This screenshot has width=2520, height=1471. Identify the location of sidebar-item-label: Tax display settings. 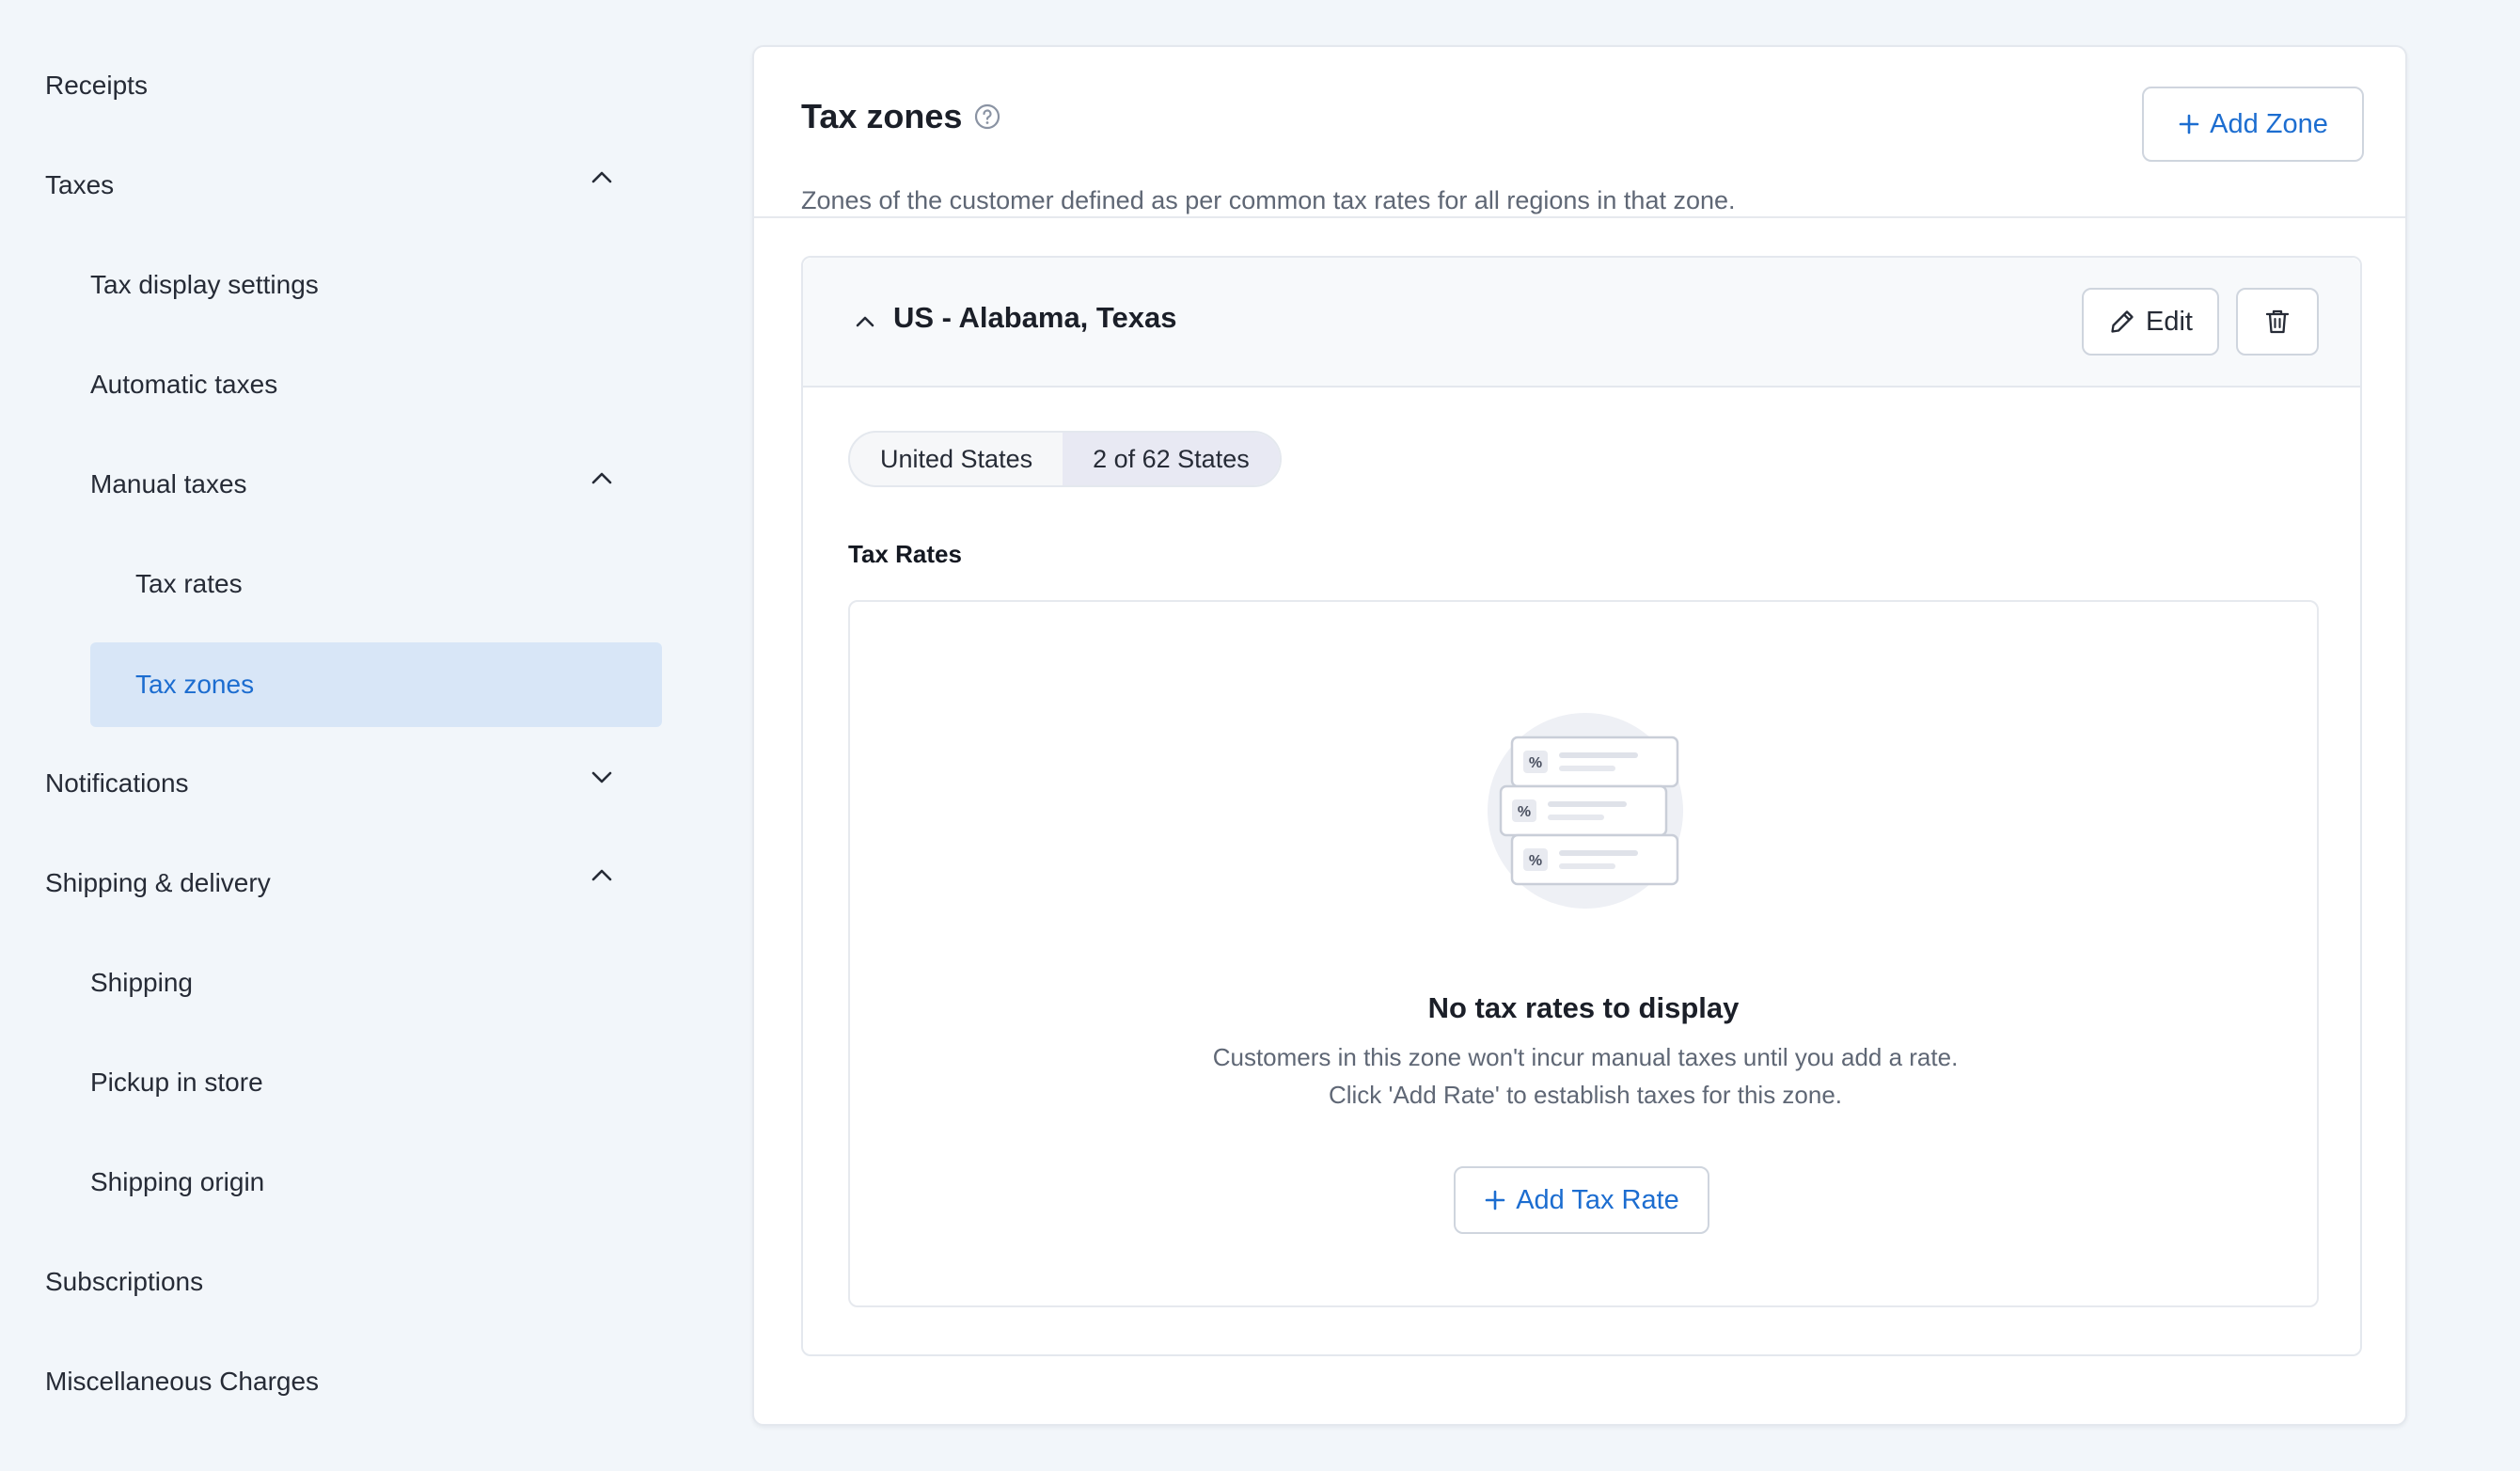
(204, 284).